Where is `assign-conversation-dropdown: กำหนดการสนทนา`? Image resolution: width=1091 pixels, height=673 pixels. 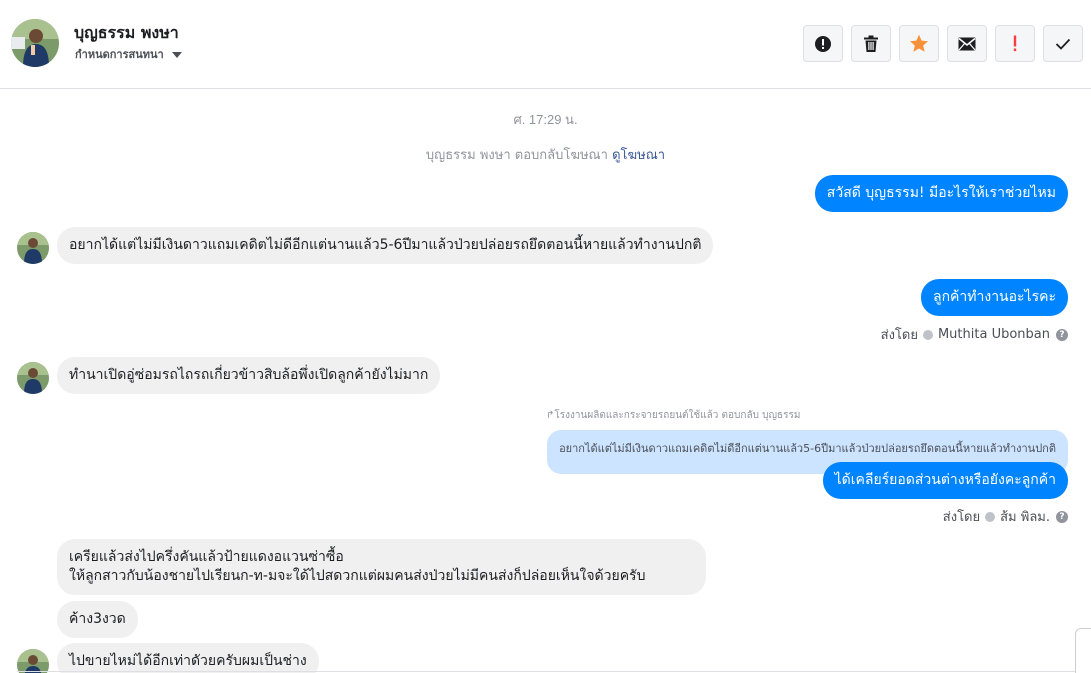 assign-conversation-dropdown: กำหนดการสนทนา is located at coordinates (128, 54).